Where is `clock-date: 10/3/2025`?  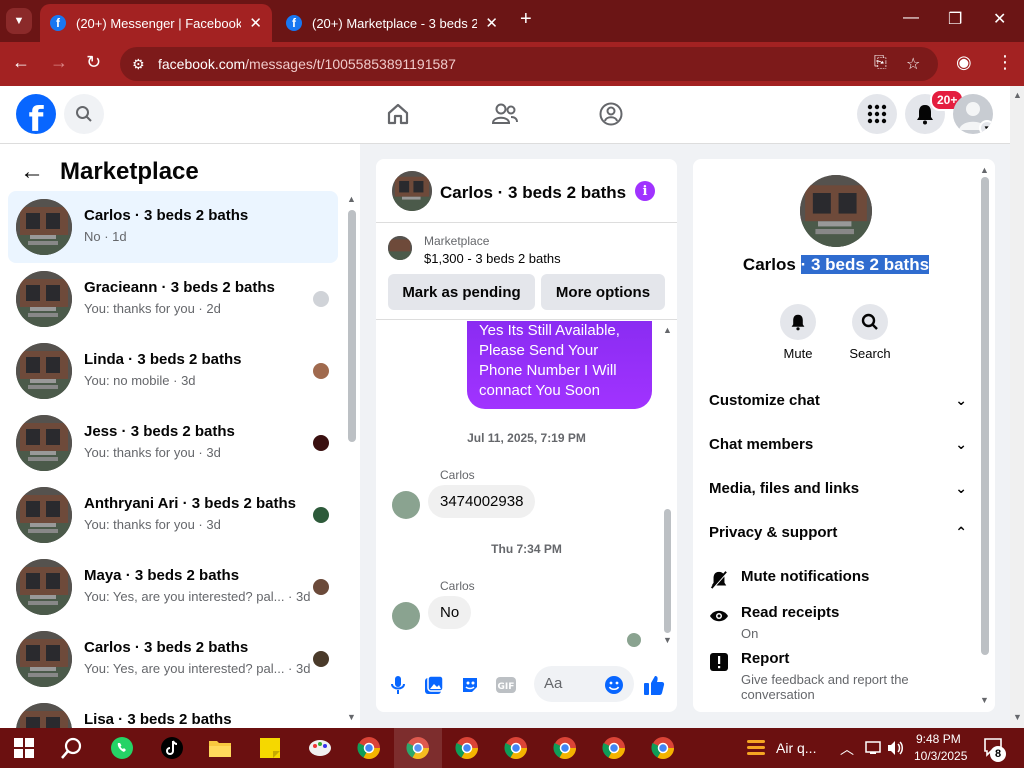
clock-date: 10/3/2025 is located at coordinates (940, 756).